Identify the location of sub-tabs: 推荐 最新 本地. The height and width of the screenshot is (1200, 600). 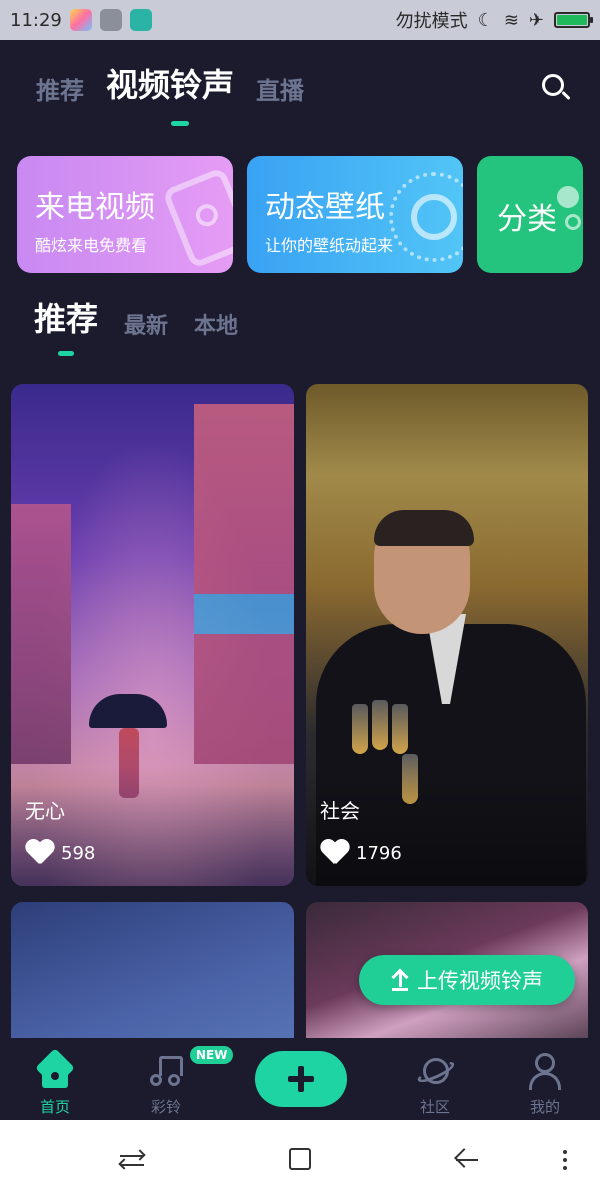
(136, 317).